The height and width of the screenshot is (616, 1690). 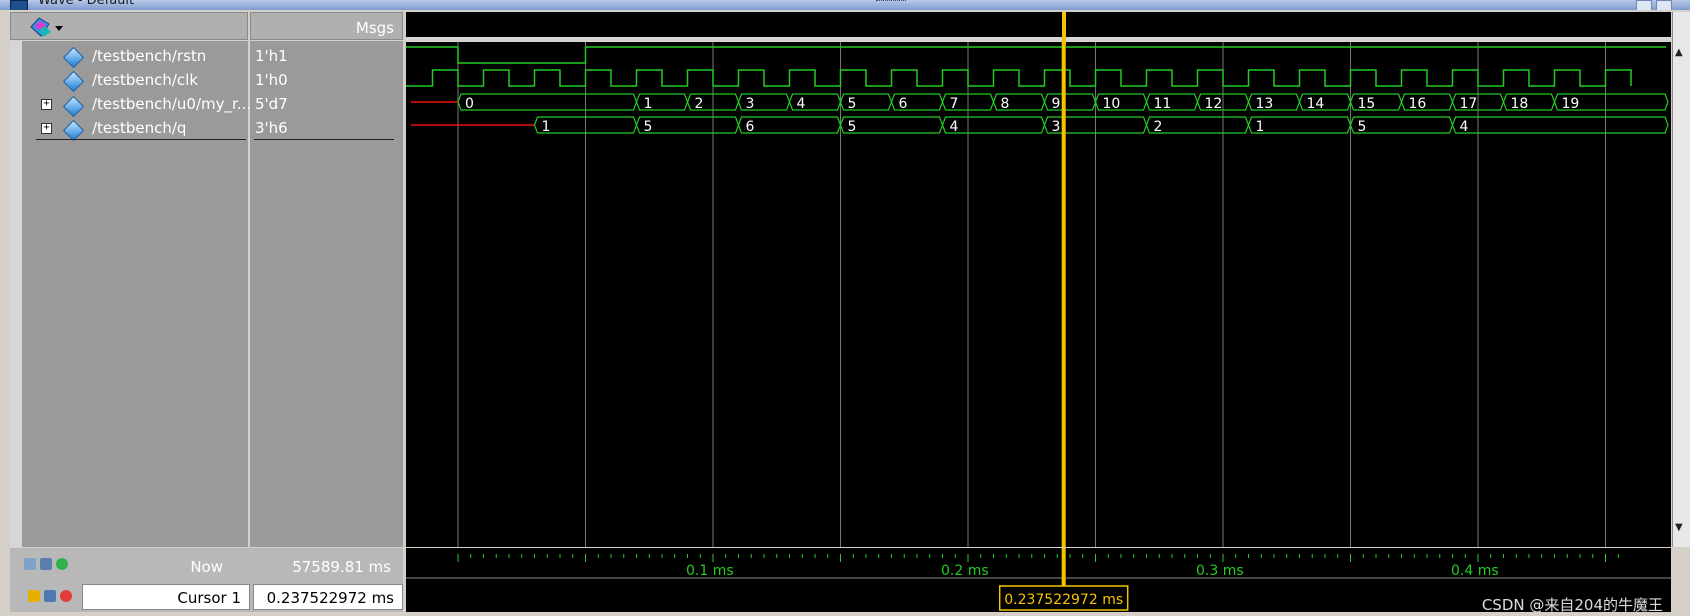 What do you see at coordinates (1163, 104) in the screenshot?
I see `wave-counter-value: 11` at bounding box center [1163, 104].